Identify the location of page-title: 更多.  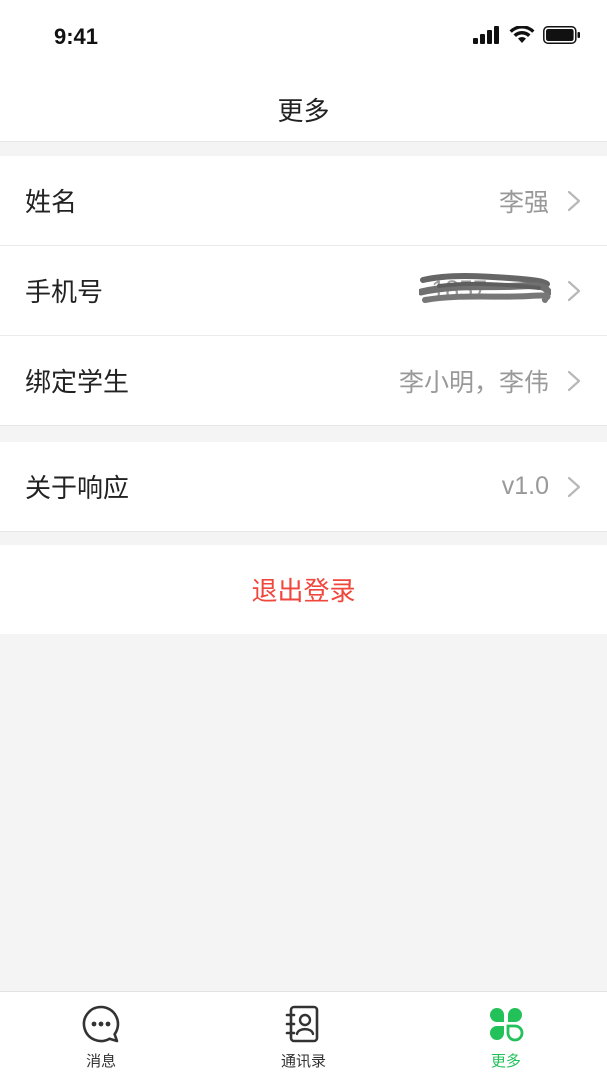
(303, 112).